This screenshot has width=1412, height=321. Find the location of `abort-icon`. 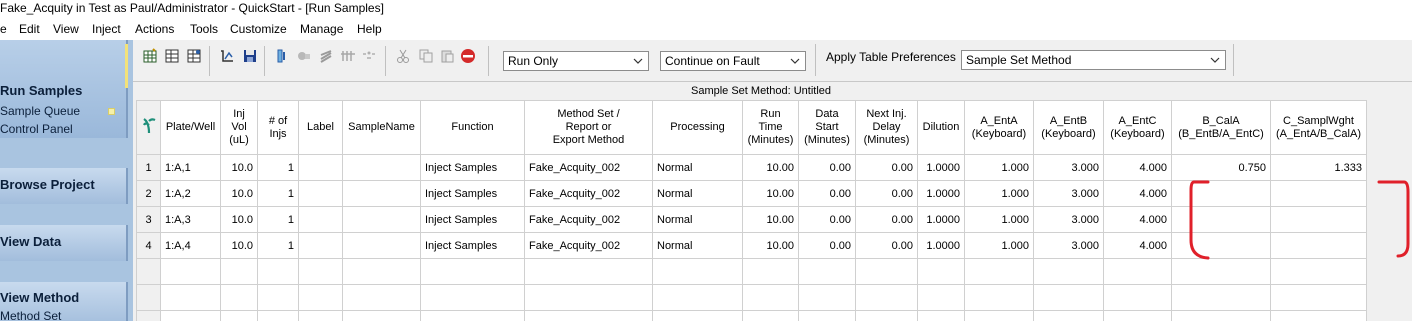

abort-icon is located at coordinates (468, 56).